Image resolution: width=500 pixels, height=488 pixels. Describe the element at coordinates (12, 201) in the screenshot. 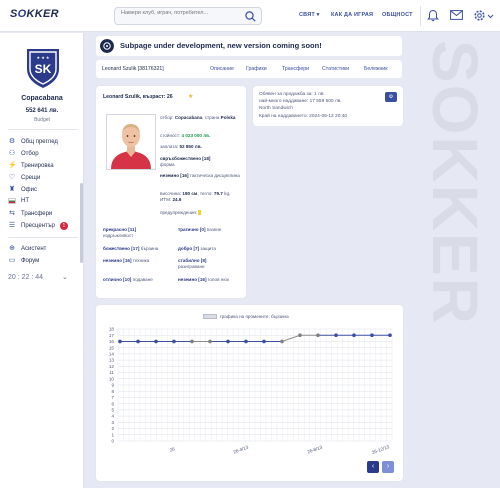

I see `flag-icon` at that location.